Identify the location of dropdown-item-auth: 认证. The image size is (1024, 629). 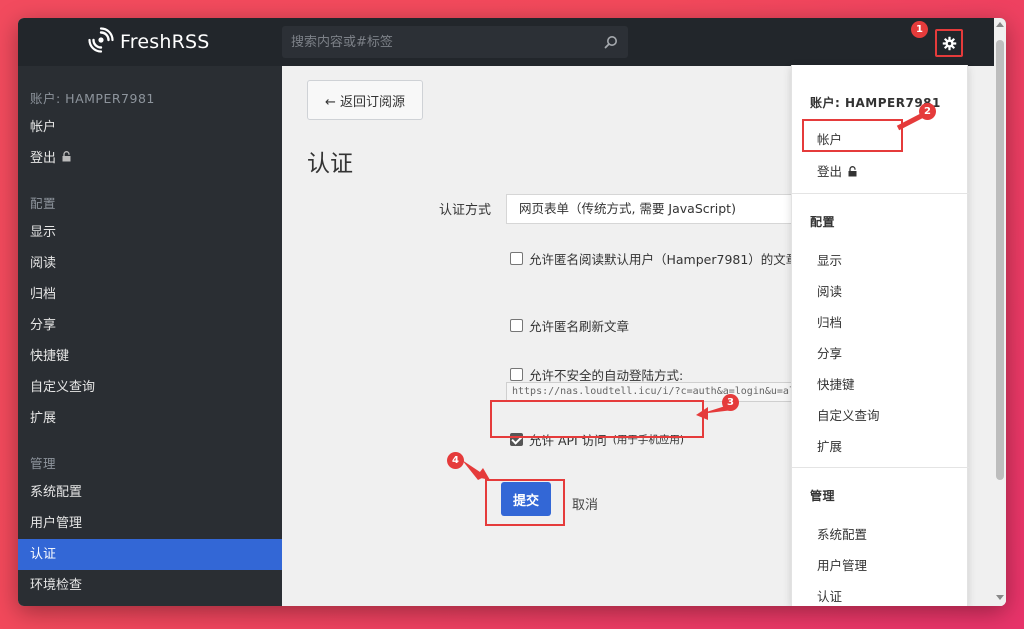
(829, 595).